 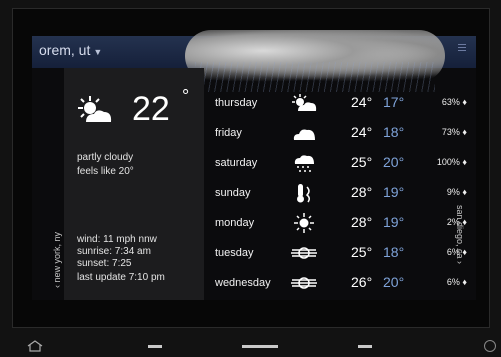 What do you see at coordinates (448, 162) in the screenshot?
I see `precip-value: 100%` at bounding box center [448, 162].